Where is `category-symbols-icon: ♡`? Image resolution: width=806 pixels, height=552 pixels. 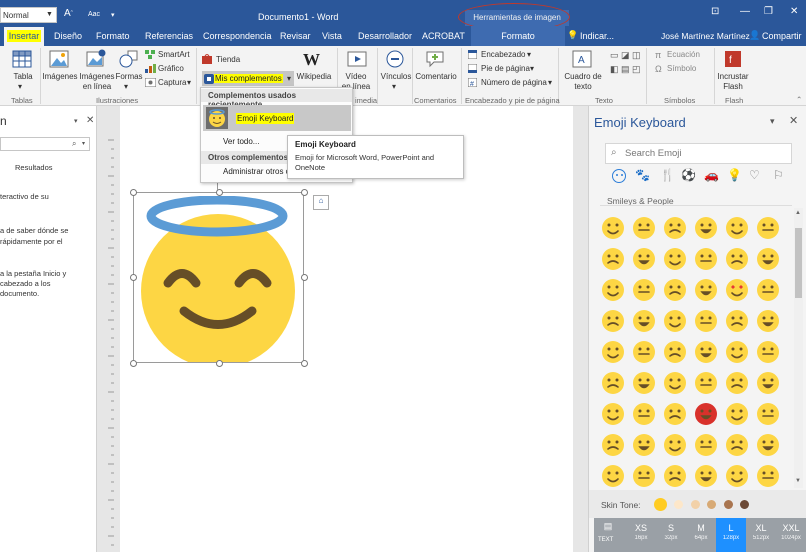 category-symbols-icon: ♡ is located at coordinates (754, 175).